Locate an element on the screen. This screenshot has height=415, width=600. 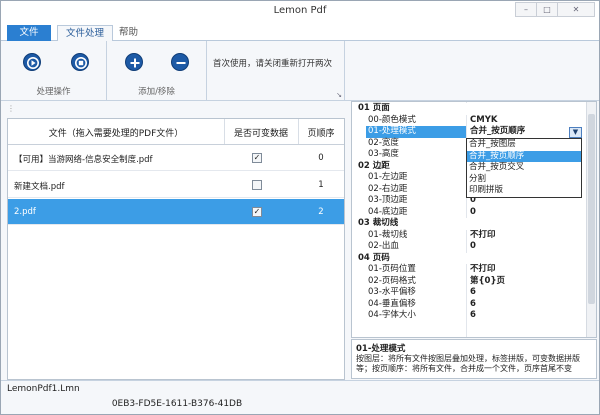
property-key: 01-页码位置 is located at coordinates (392, 269).